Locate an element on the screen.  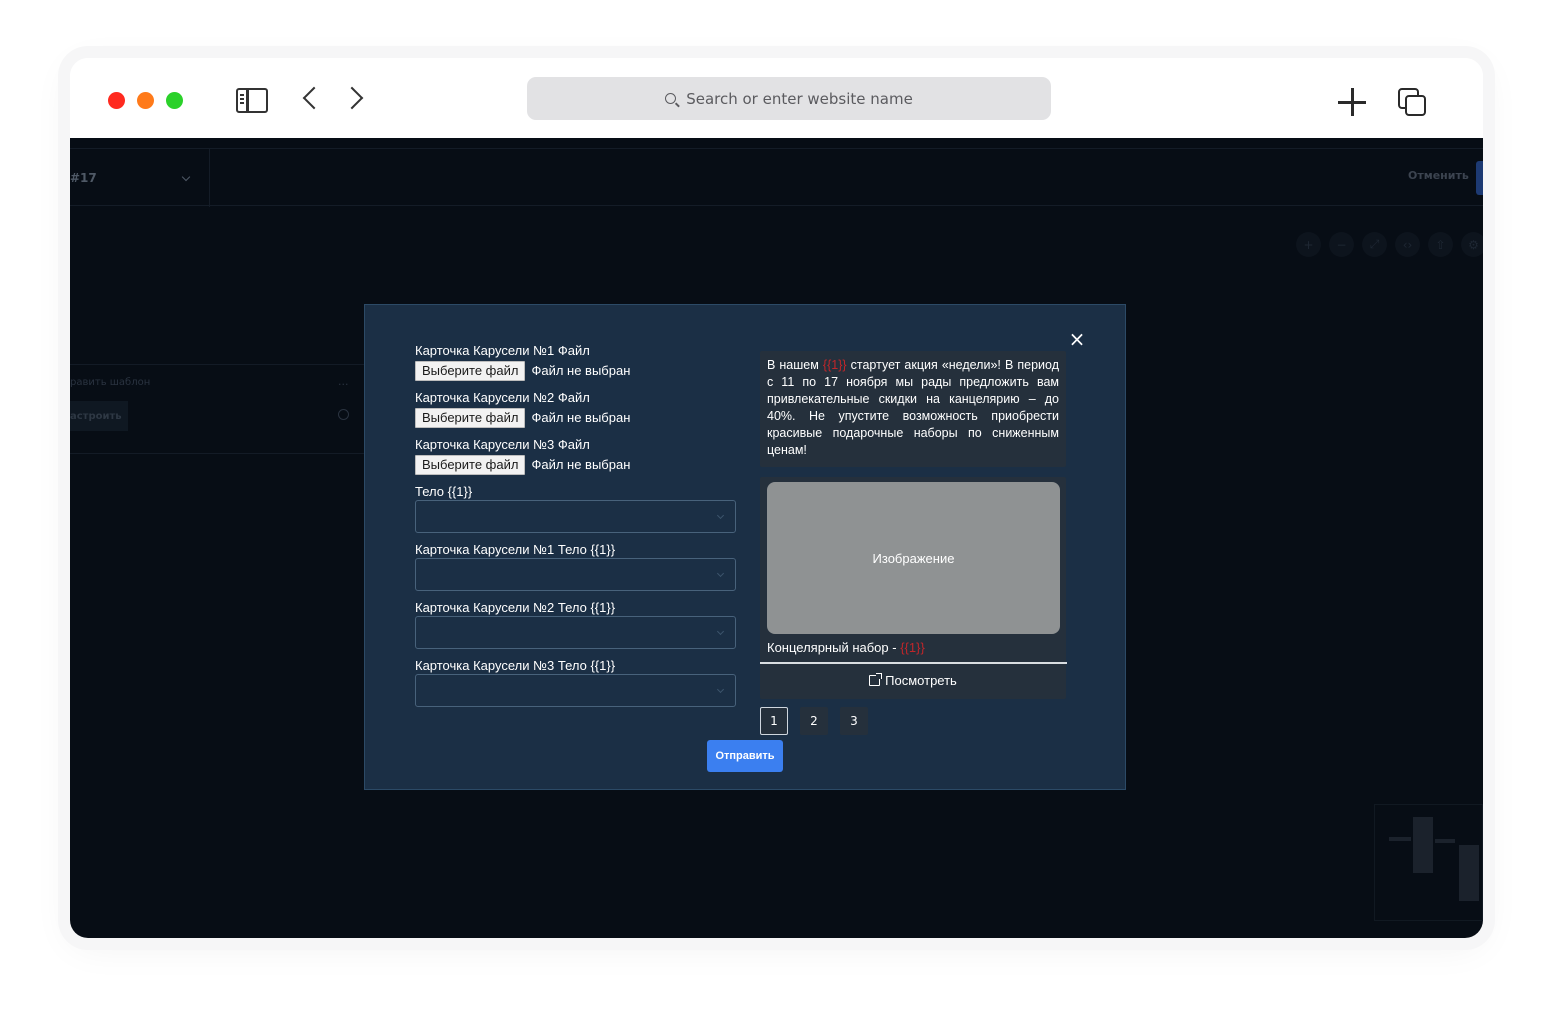
card-caption-text: Концелярный набор - is located at coordinates (834, 647).